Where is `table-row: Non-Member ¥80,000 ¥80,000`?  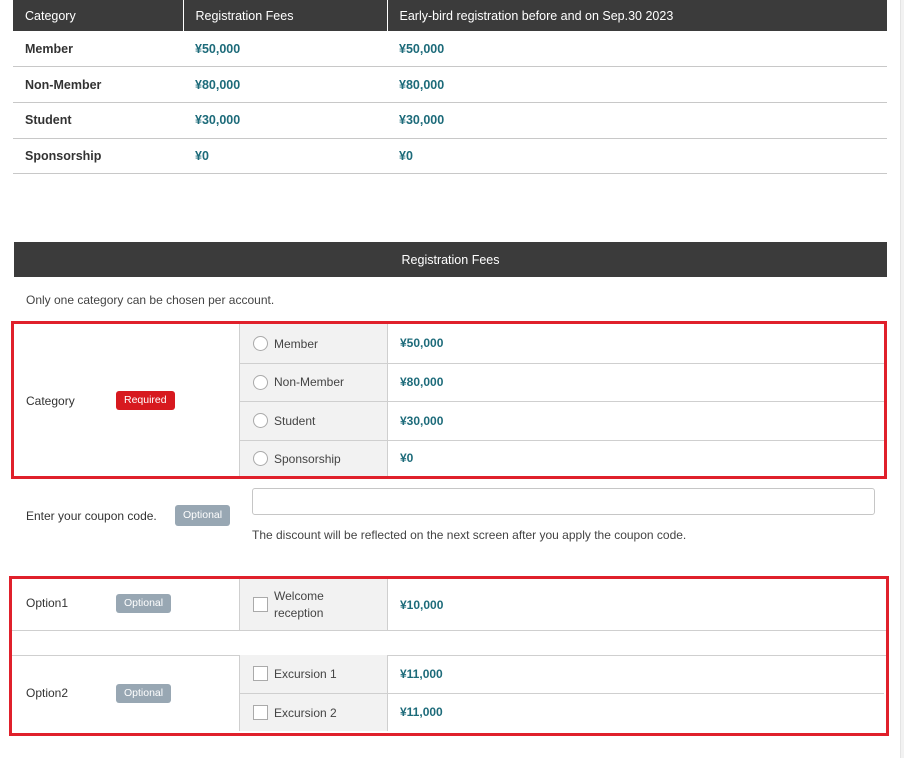 table-row: Non-Member ¥80,000 ¥80,000 is located at coordinates (450, 84).